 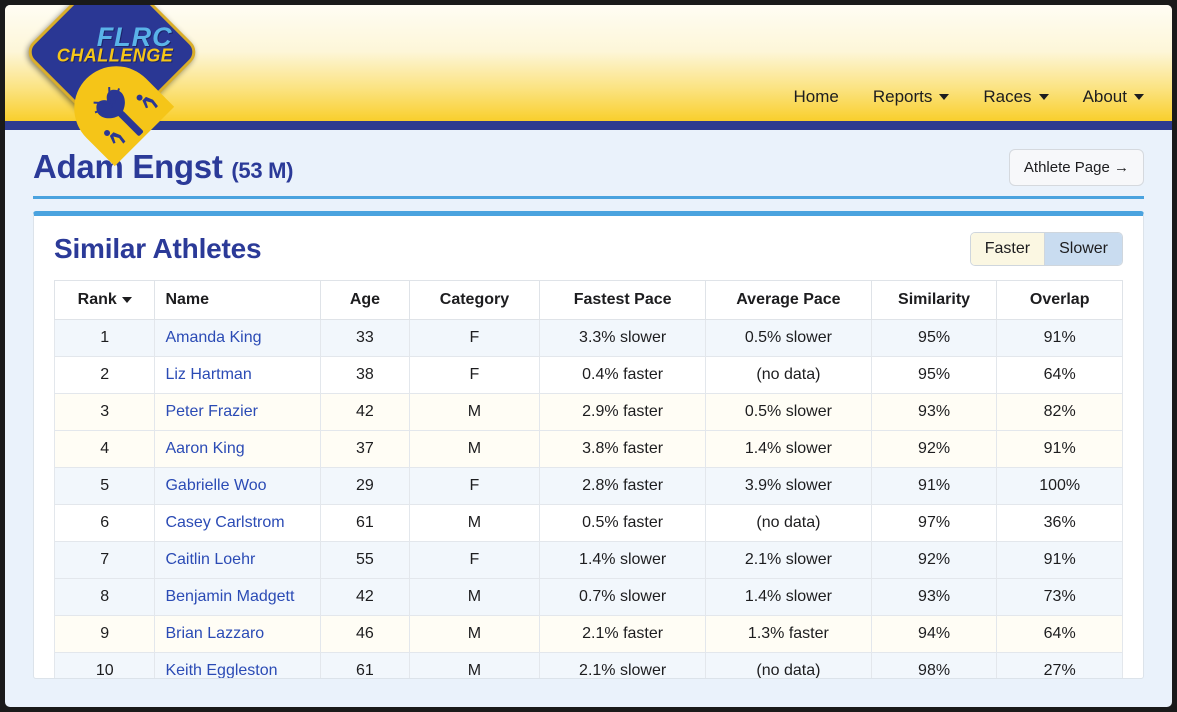 I want to click on cell-name: Casey Carlstrom, so click(x=238, y=523).